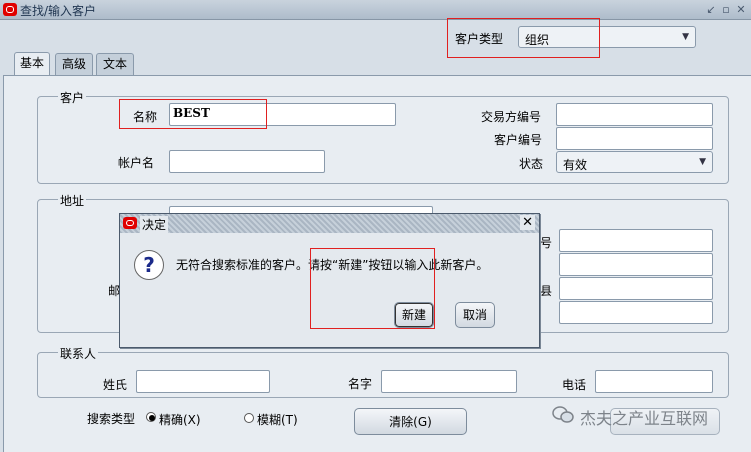  What do you see at coordinates (449, 381) in the screenshot?
I see `first-name-input` at bounding box center [449, 381].